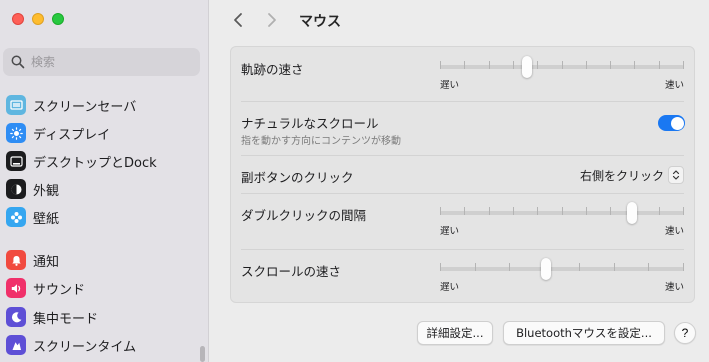 The height and width of the screenshot is (362, 709). I want to click on sidebar-item-label: スクリーンセーバ, so click(85, 107).